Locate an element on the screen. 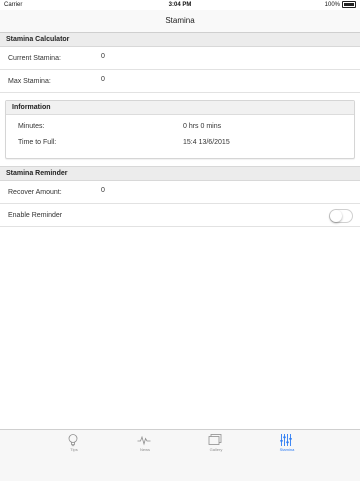 The height and width of the screenshot is (481, 360). minutes-label: Minutes: is located at coordinates (31, 126).